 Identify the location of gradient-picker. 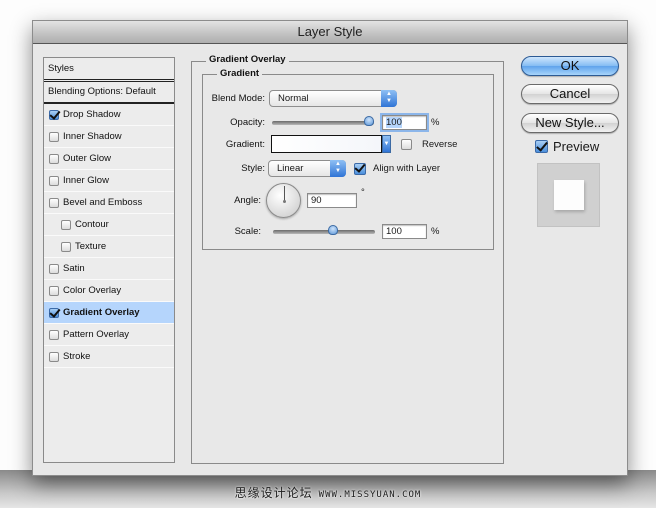
(326, 144).